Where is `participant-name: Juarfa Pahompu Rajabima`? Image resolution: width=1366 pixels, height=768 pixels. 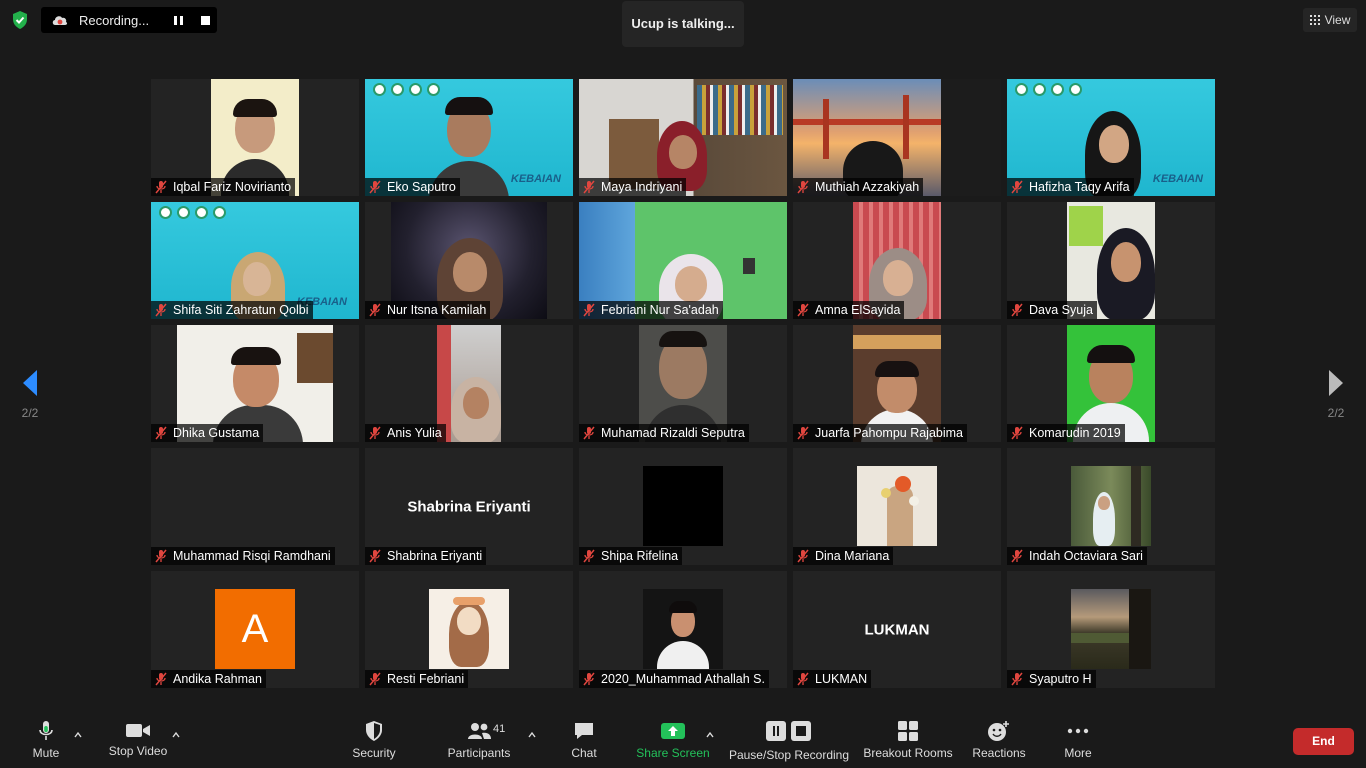
participant-name: Juarfa Pahompu Rajabima is located at coordinates (889, 433).